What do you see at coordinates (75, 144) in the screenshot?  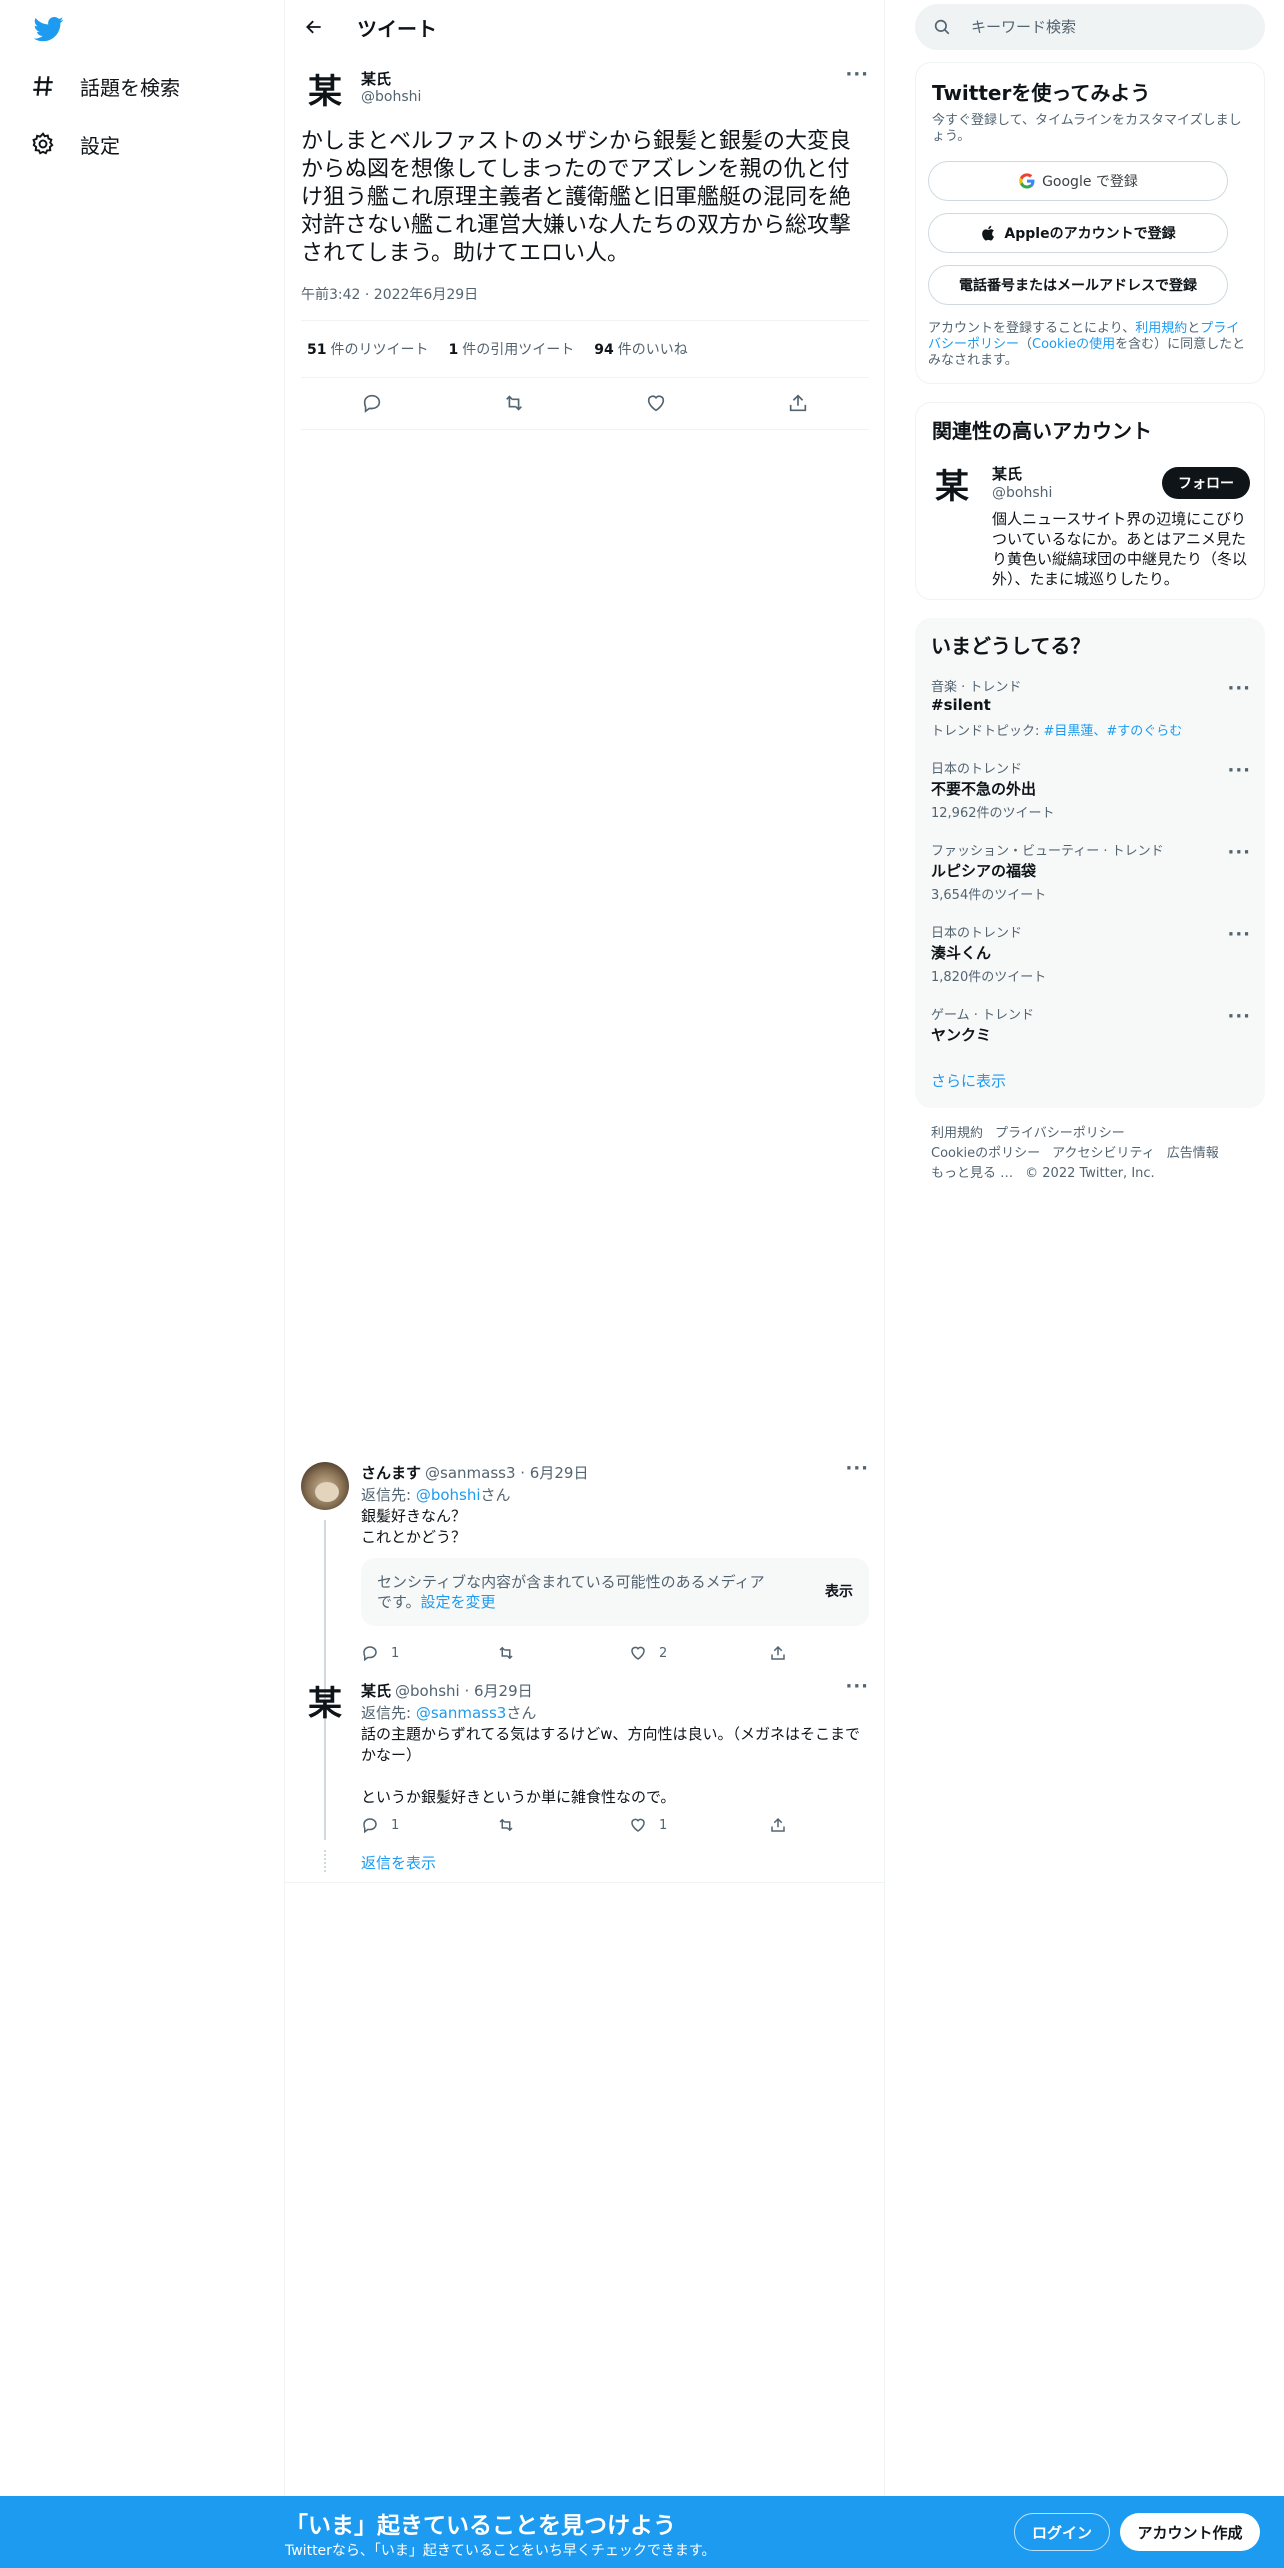 I see `nav-settings: 設定` at bounding box center [75, 144].